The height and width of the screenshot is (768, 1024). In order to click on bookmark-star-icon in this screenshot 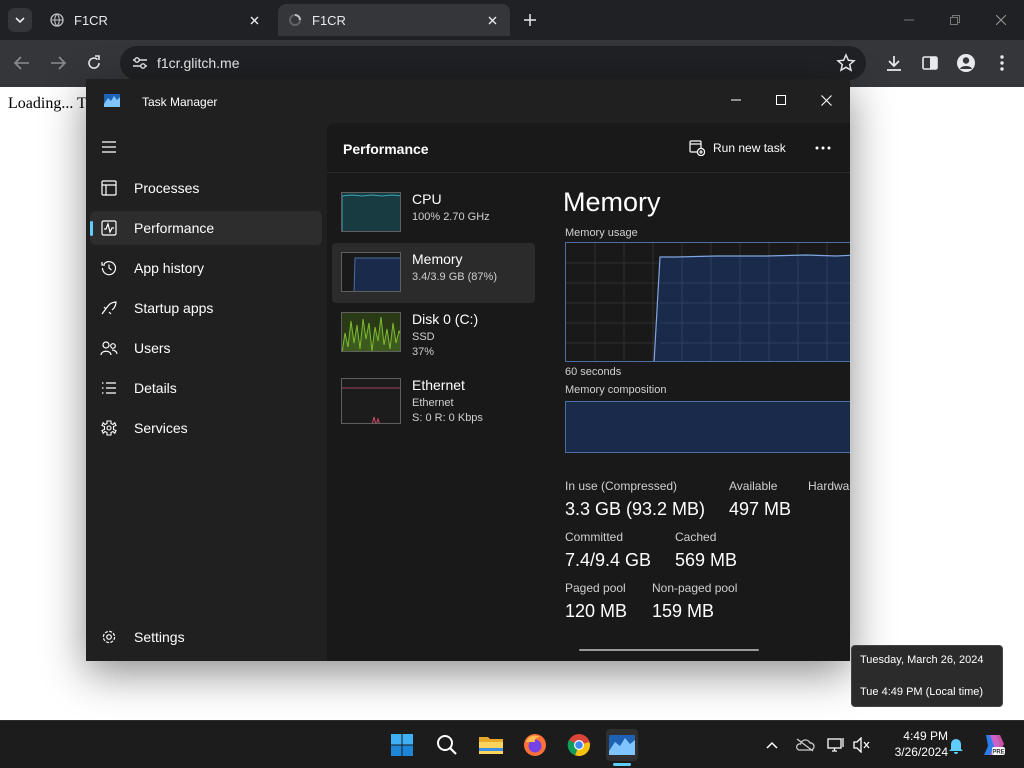, I will do `click(846, 63)`.